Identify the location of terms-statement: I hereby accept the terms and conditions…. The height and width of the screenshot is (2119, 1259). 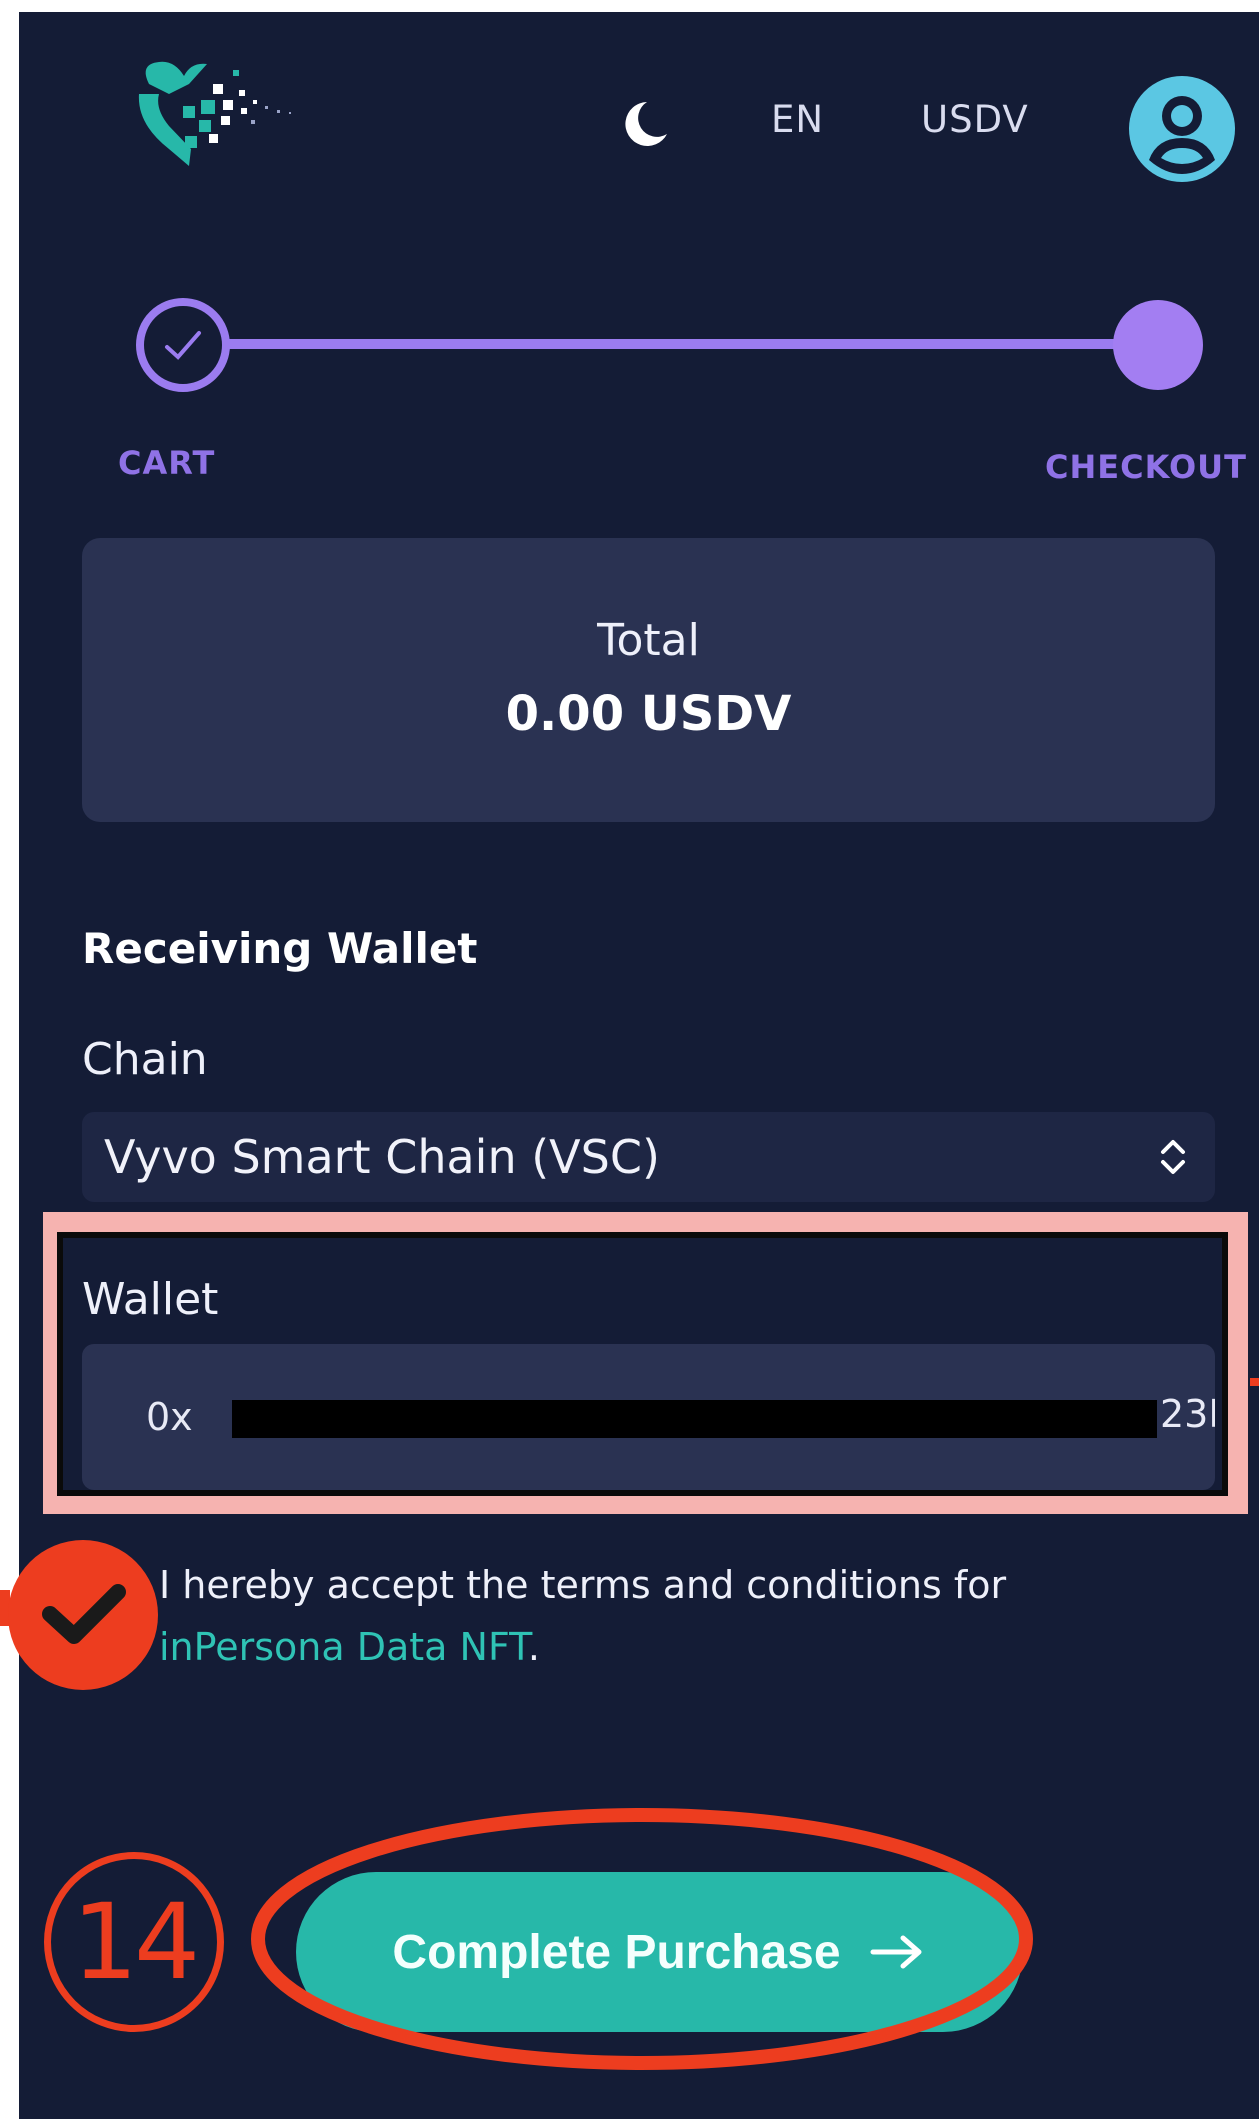
(583, 1585).